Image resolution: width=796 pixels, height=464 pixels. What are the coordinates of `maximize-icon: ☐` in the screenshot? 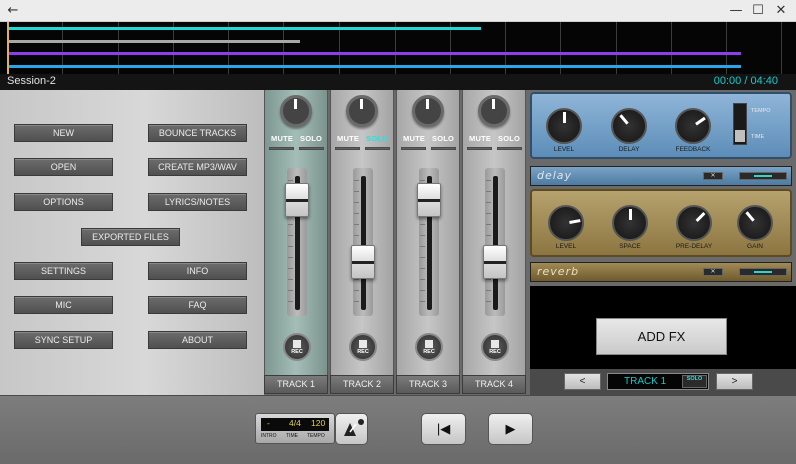 It's located at (758, 11).